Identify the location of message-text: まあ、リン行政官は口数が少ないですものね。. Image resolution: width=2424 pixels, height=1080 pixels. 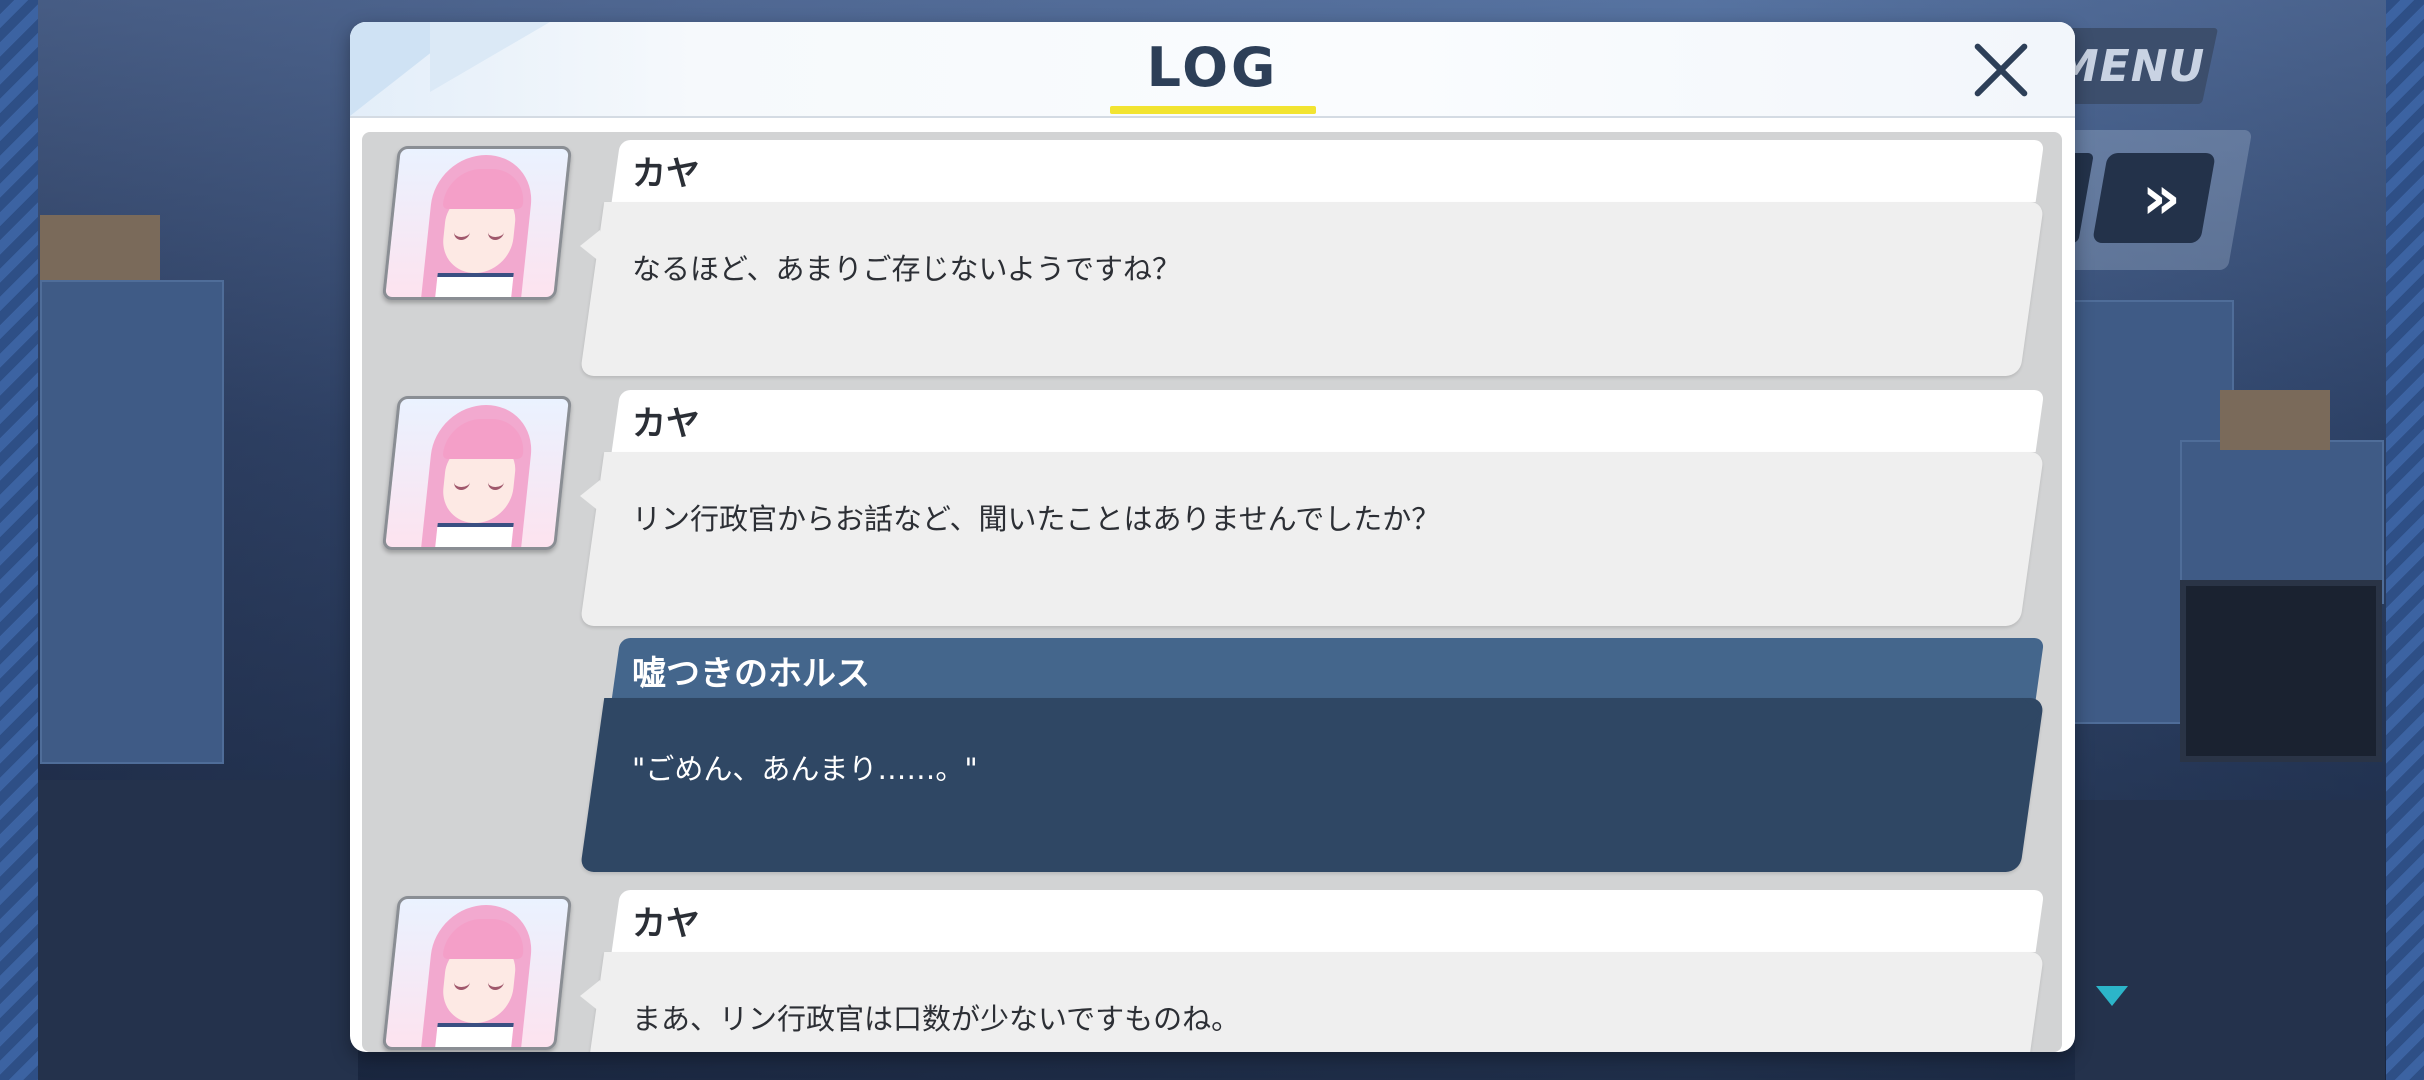
(936, 1019).